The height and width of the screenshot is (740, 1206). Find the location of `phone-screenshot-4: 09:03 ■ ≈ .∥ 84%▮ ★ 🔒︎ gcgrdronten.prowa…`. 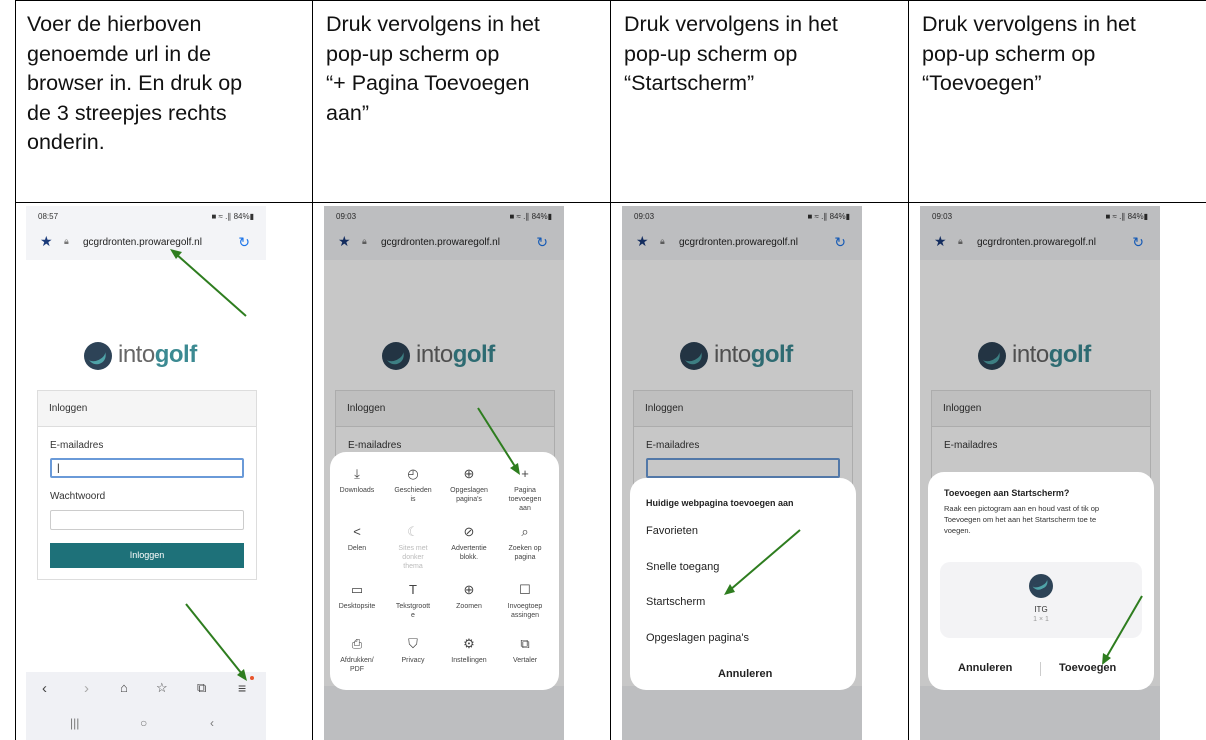

phone-screenshot-4: 09:03 ■ ≈ .∥ 84%▮ ★ 🔒︎ gcgrdronten.prowa… is located at coordinates (1040, 473).